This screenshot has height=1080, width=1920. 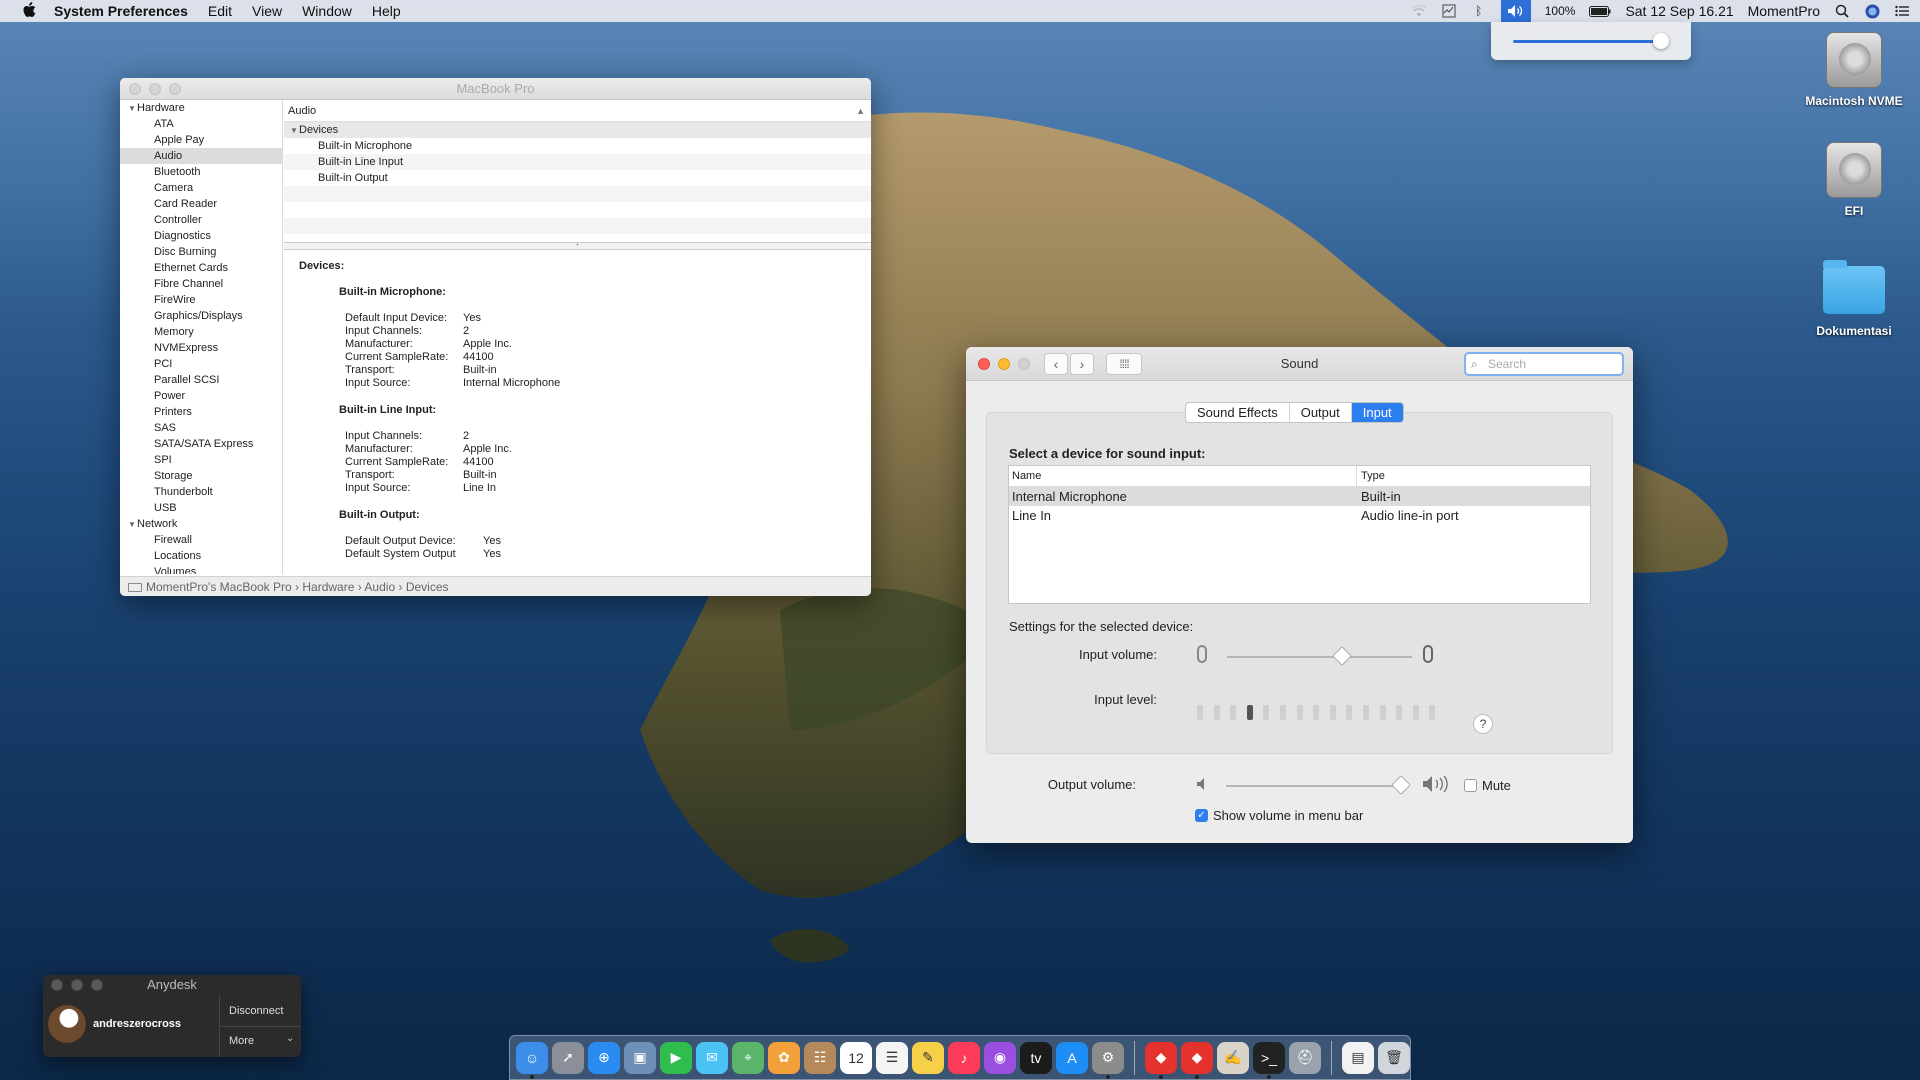 What do you see at coordinates (1854, 70) in the screenshot?
I see `desktop-icon-macintosh-nvme: Macintosh NVME` at bounding box center [1854, 70].